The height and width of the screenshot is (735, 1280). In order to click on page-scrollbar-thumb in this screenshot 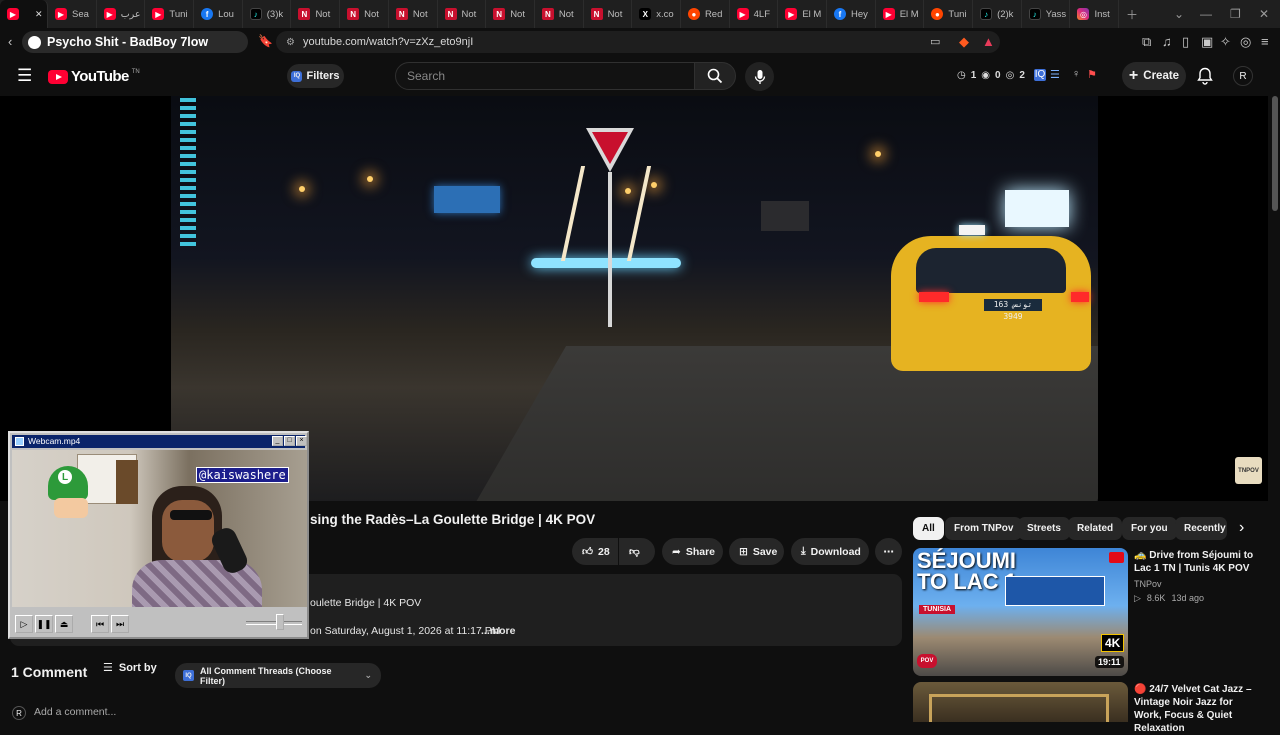, I will do `click(1275, 153)`.